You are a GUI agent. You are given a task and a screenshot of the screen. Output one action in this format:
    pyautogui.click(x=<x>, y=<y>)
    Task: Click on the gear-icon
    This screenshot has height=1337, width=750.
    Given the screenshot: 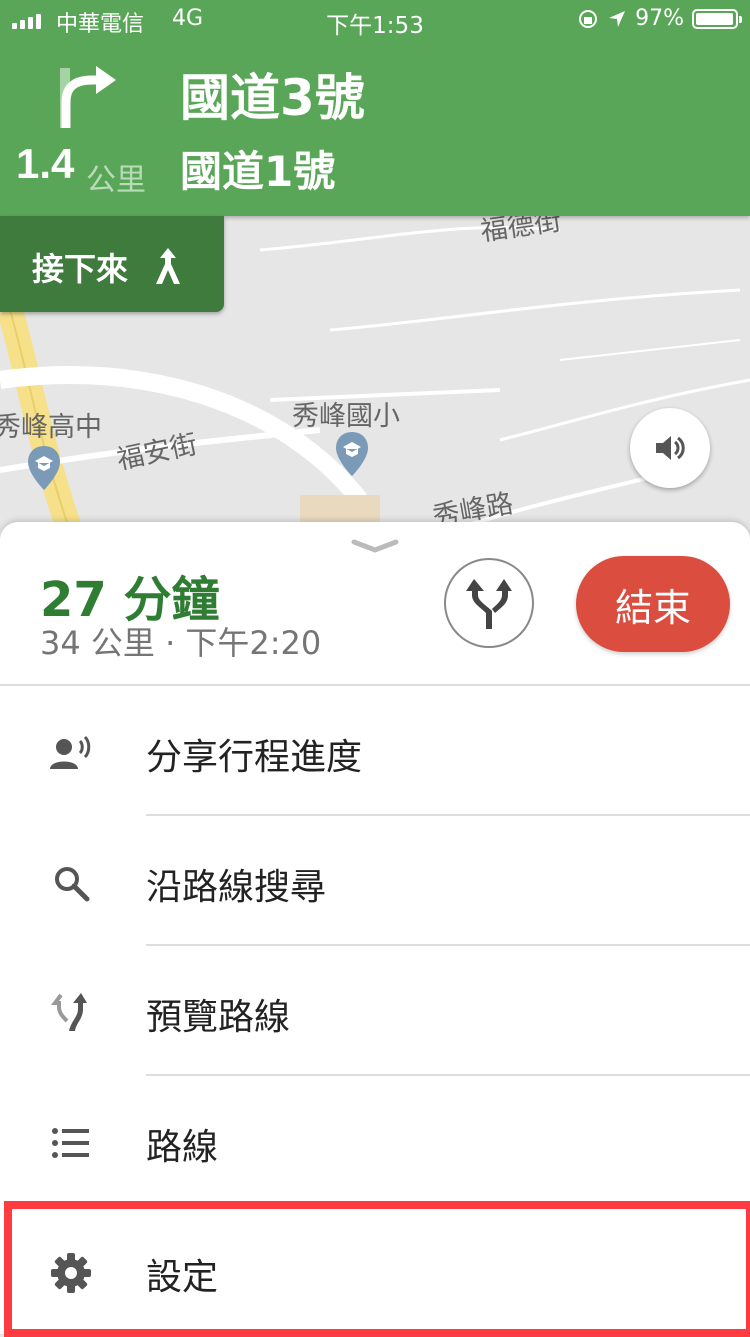 What is the action you would take?
    pyautogui.click(x=71, y=1273)
    